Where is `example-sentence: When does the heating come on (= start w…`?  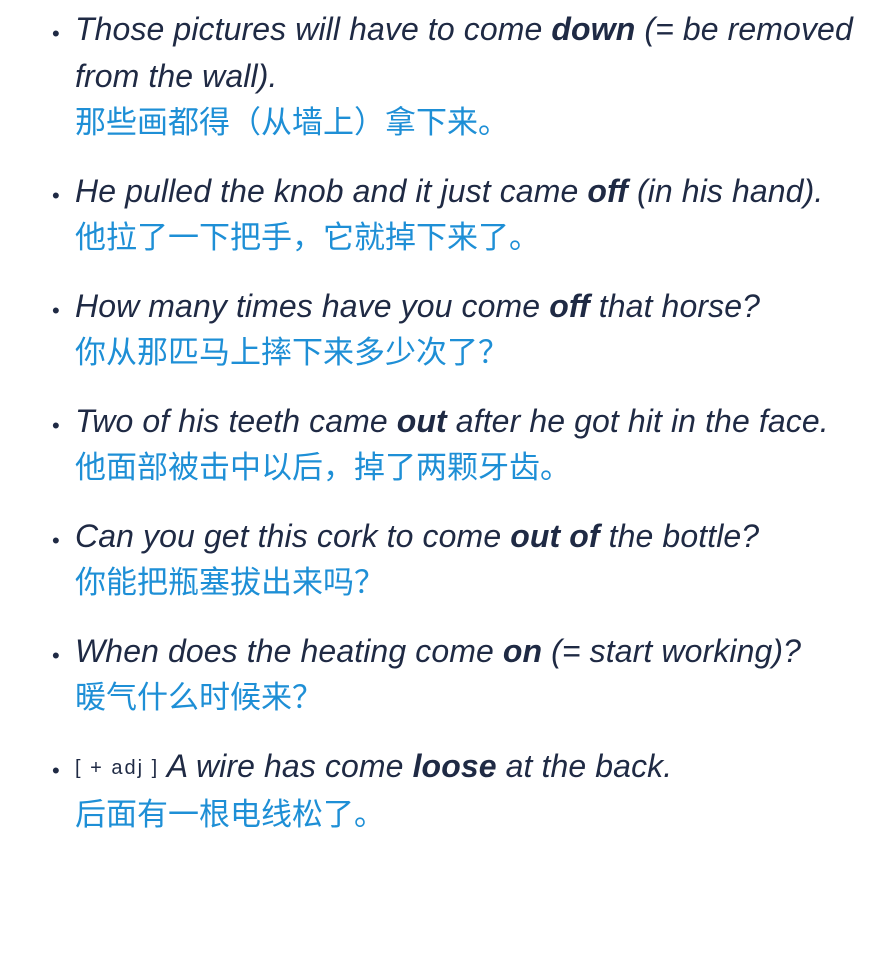 example-sentence: When does the heating come on (= start w… is located at coordinates (438, 651).